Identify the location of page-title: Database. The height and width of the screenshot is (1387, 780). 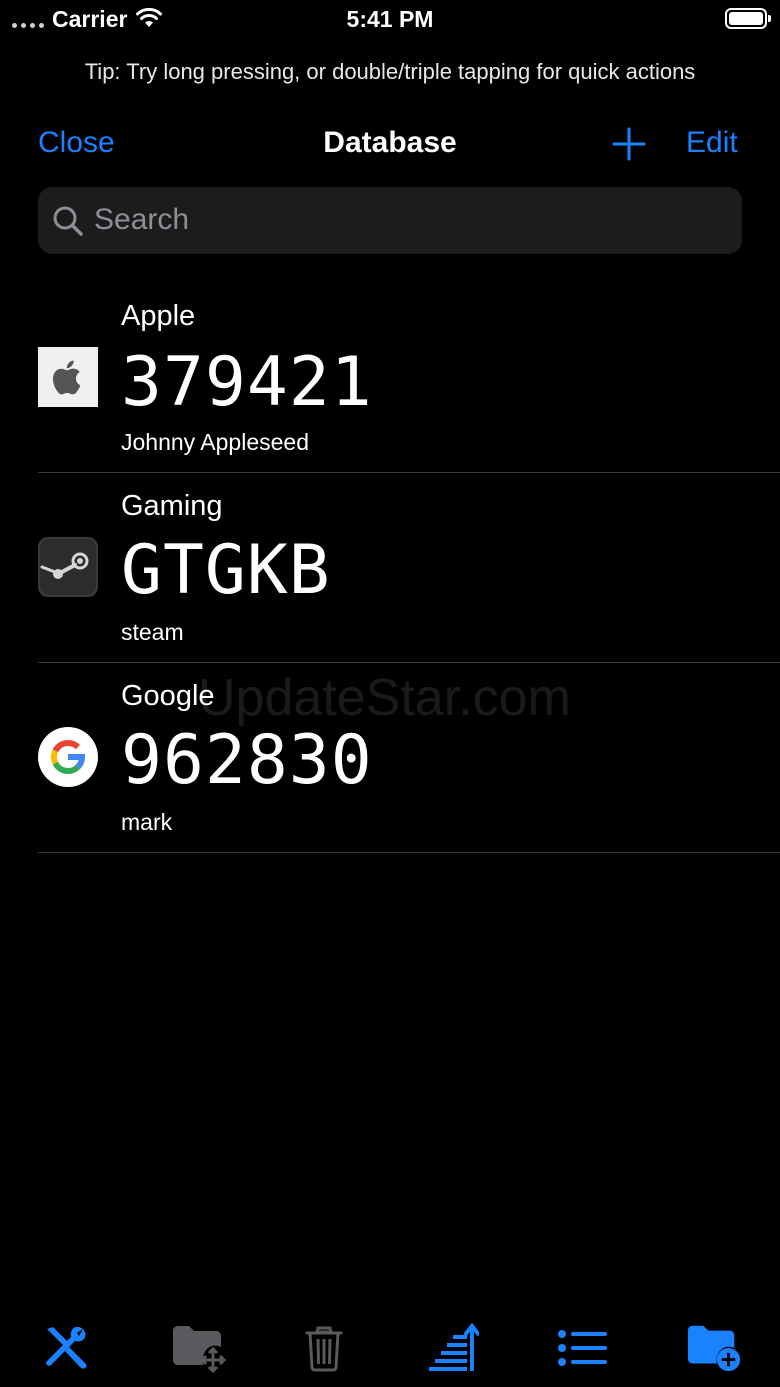
(390, 142).